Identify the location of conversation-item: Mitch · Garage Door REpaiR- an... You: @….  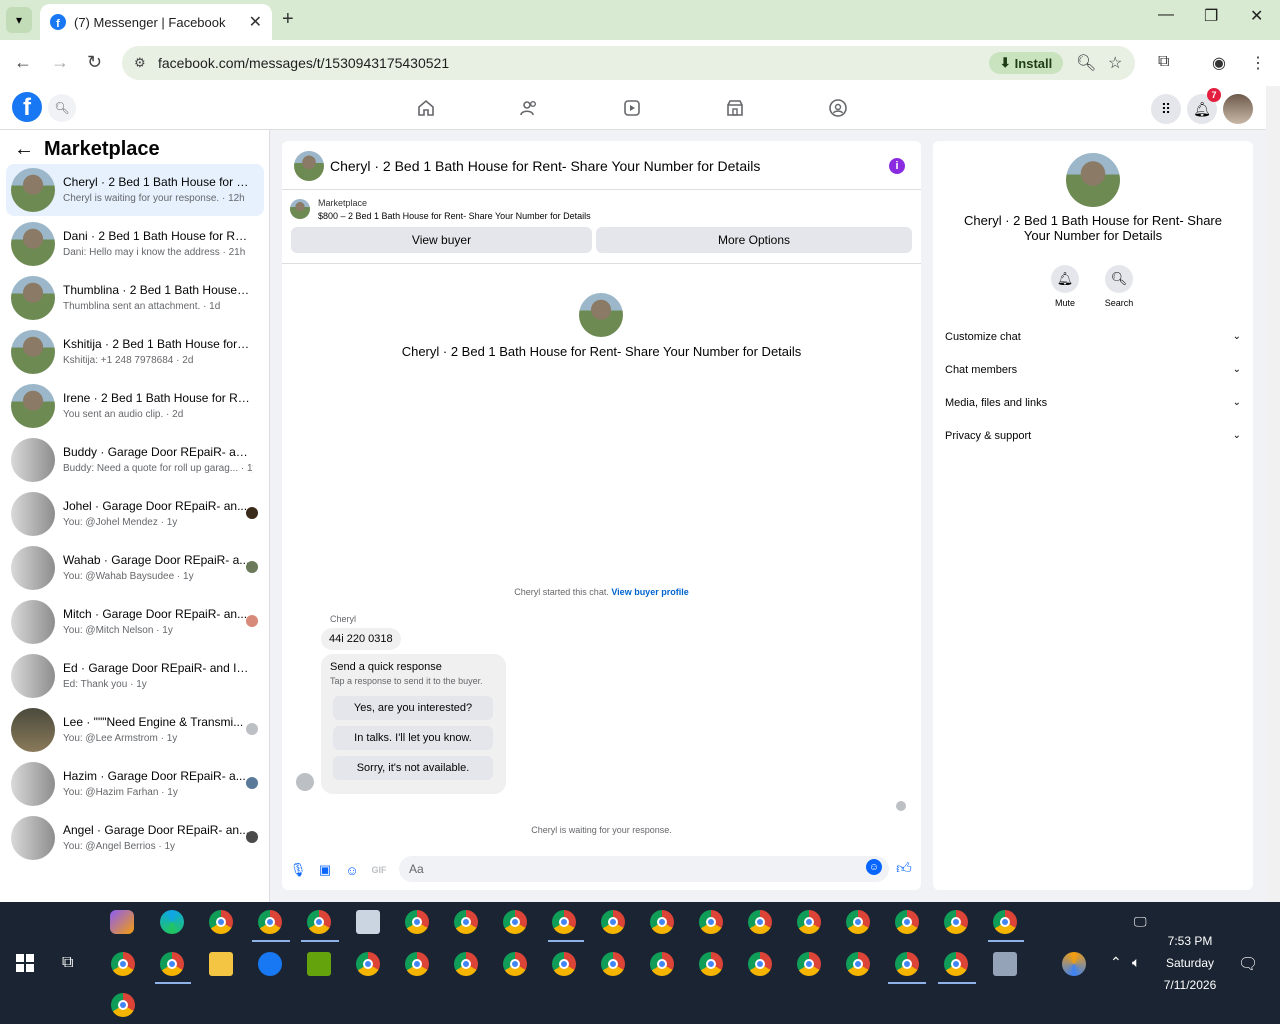
(135, 622).